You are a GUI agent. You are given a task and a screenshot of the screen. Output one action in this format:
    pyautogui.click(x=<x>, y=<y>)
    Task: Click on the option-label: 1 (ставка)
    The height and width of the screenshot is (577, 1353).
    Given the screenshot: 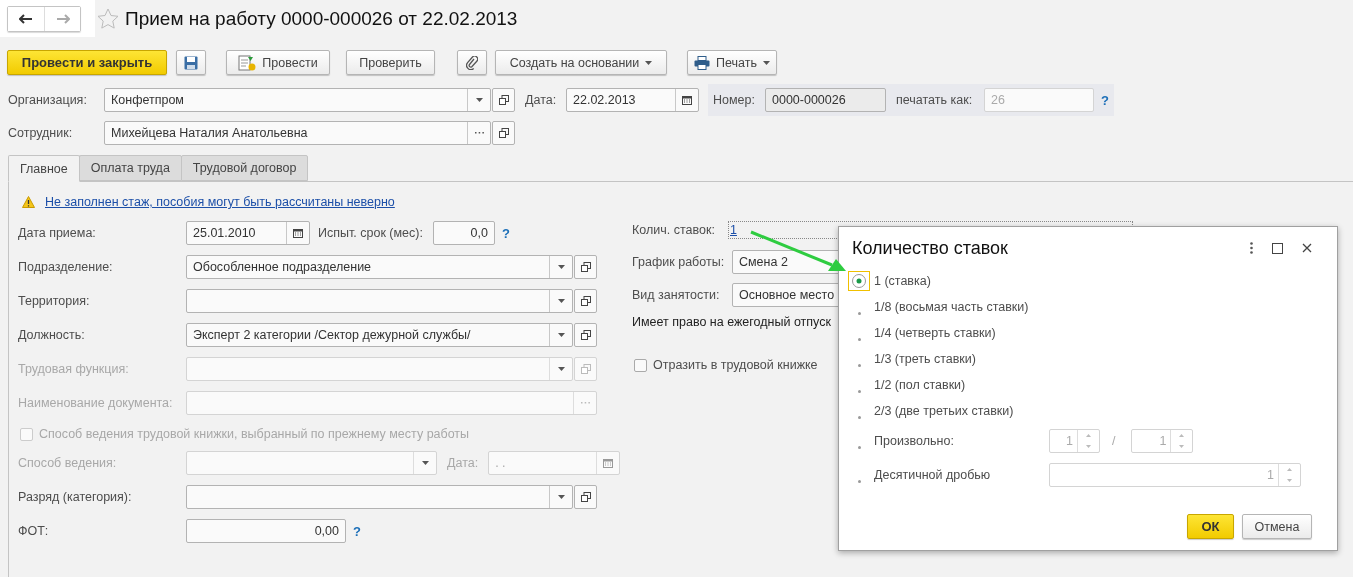 What is the action you would take?
    pyautogui.click(x=902, y=281)
    